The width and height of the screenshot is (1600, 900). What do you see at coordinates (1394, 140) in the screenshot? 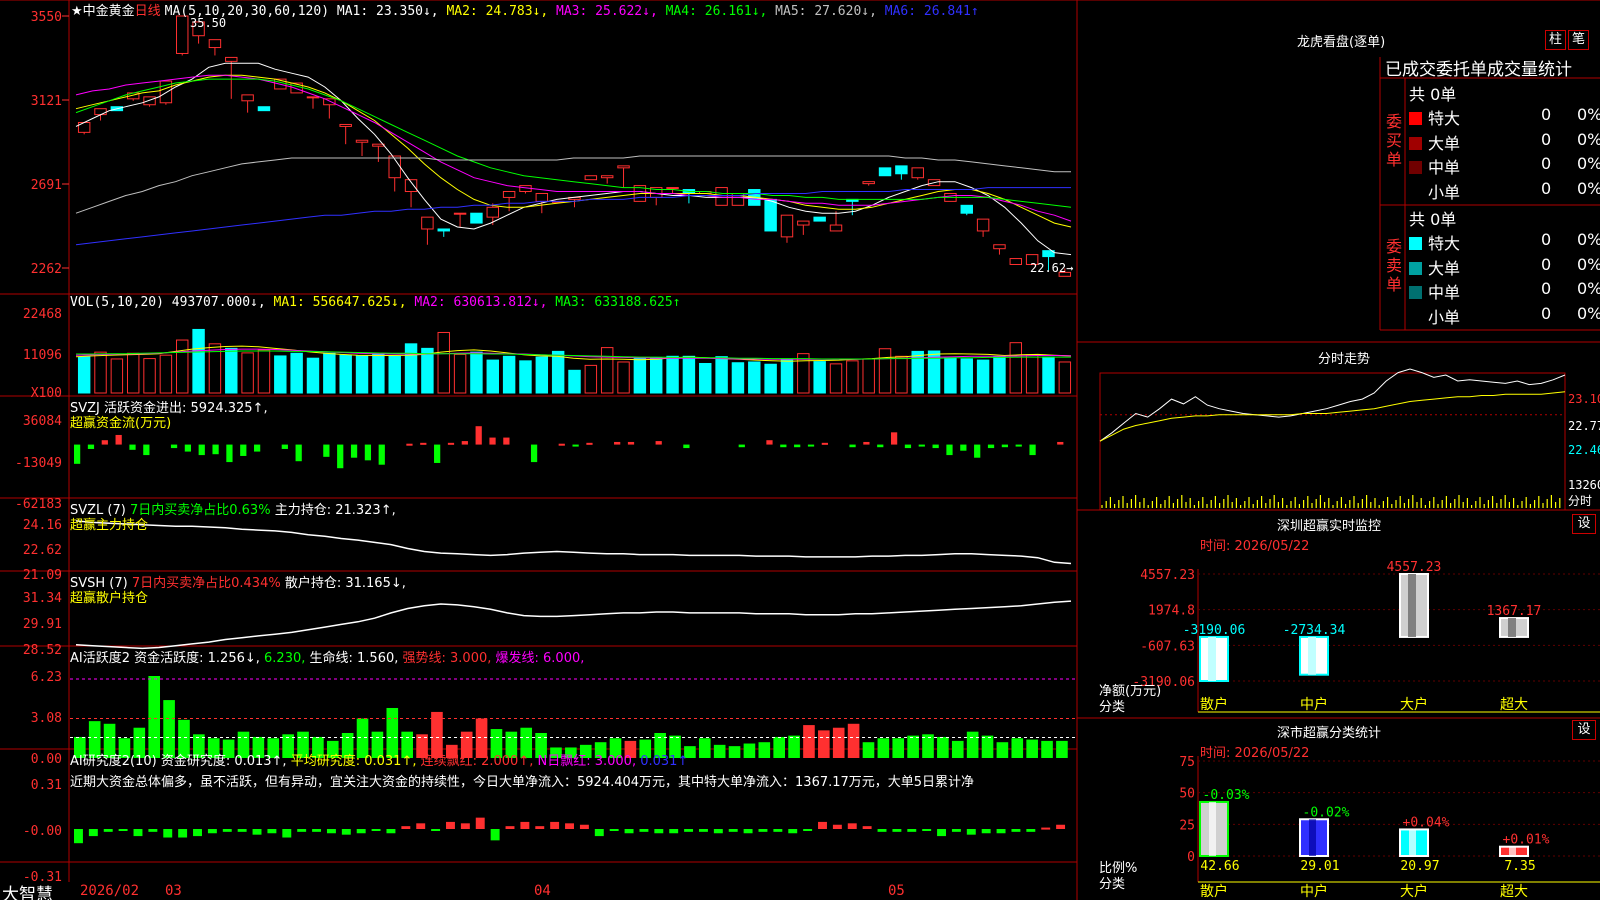
I see `buy-orders-label: 委买单` at bounding box center [1394, 140].